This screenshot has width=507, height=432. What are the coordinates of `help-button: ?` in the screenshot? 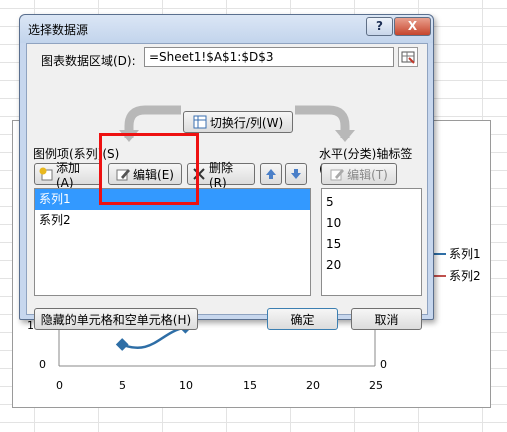 It's located at (379, 26).